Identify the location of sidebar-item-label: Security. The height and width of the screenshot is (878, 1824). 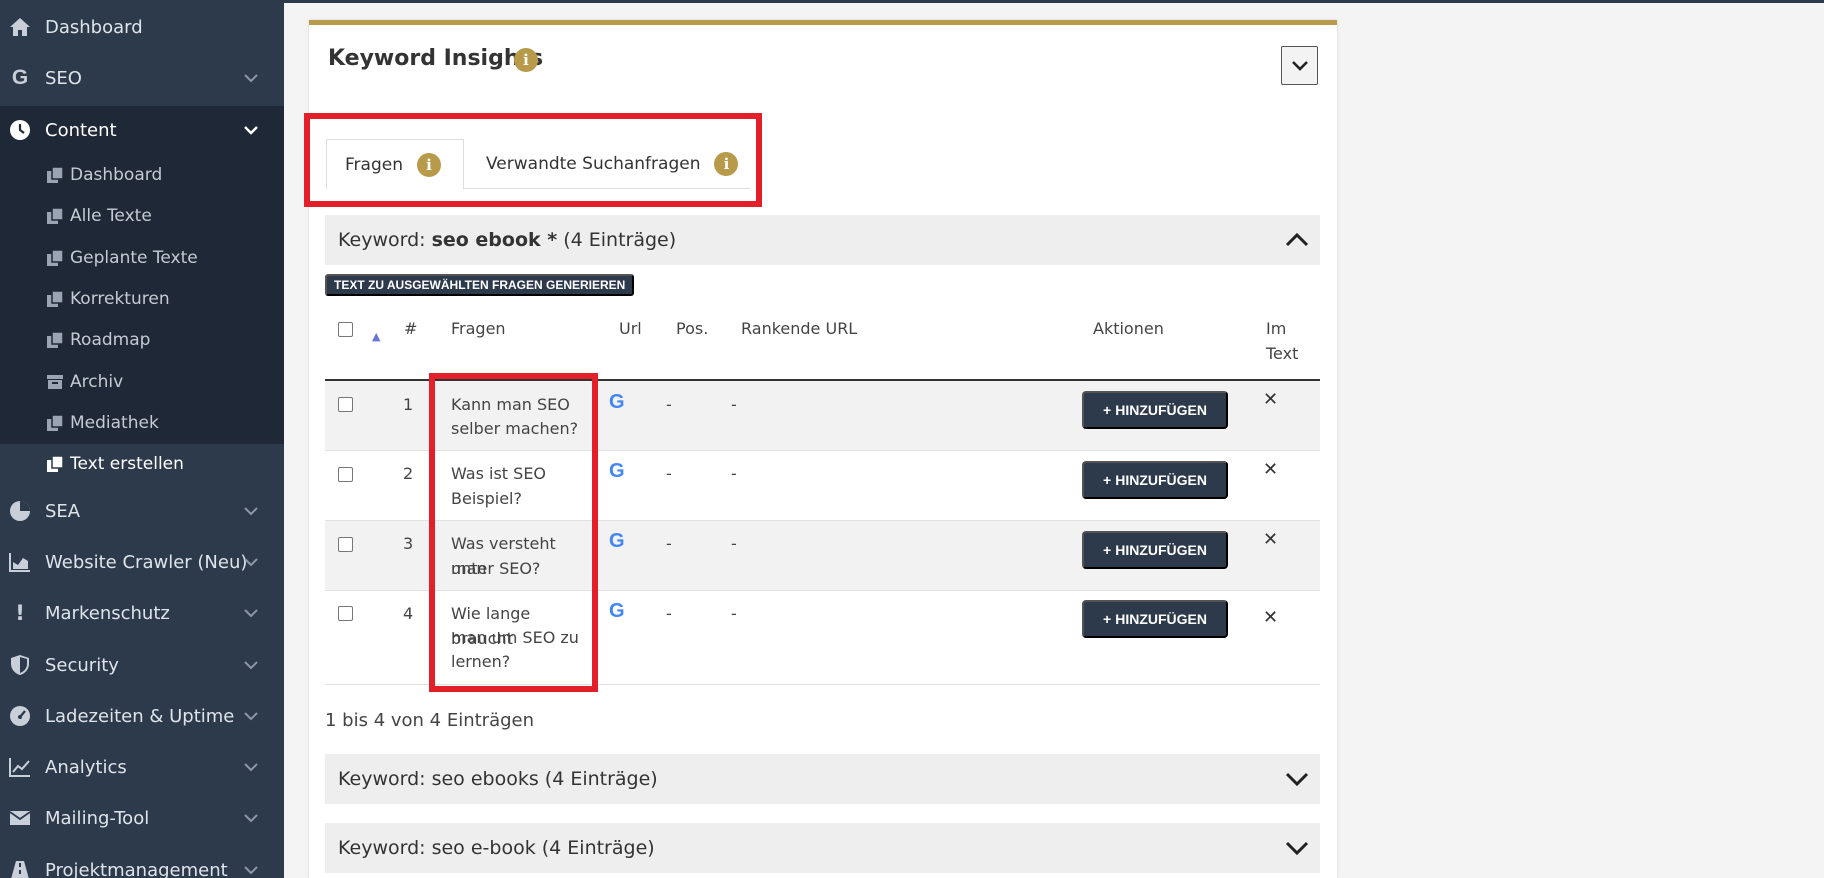
(82, 665).